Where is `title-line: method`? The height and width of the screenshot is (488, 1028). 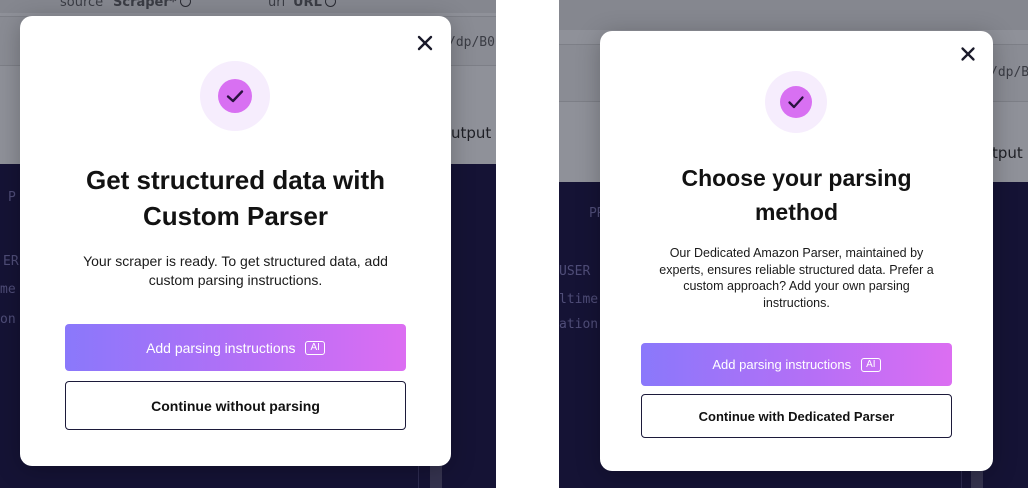 title-line: method is located at coordinates (796, 212).